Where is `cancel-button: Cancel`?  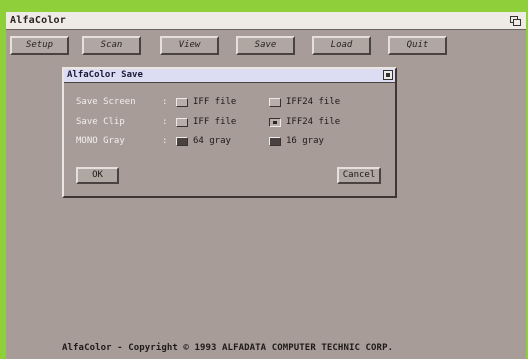 cancel-button: Cancel is located at coordinates (359, 175).